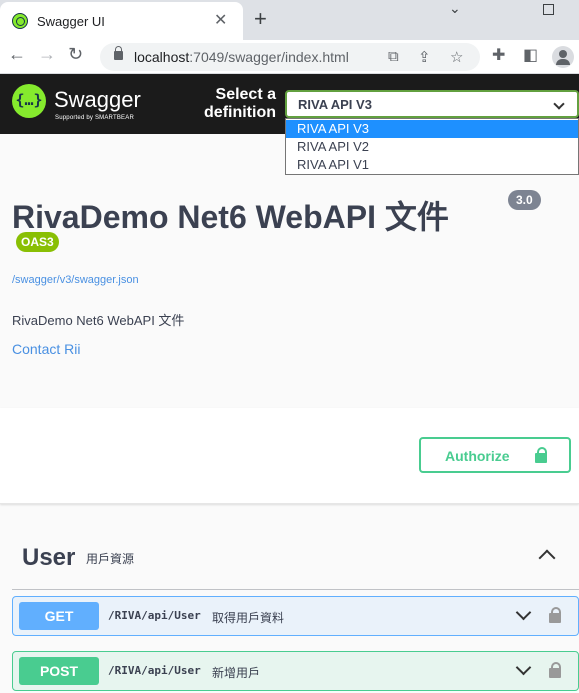  What do you see at coordinates (498, 55) in the screenshot?
I see `extensions-icon: ✚` at bounding box center [498, 55].